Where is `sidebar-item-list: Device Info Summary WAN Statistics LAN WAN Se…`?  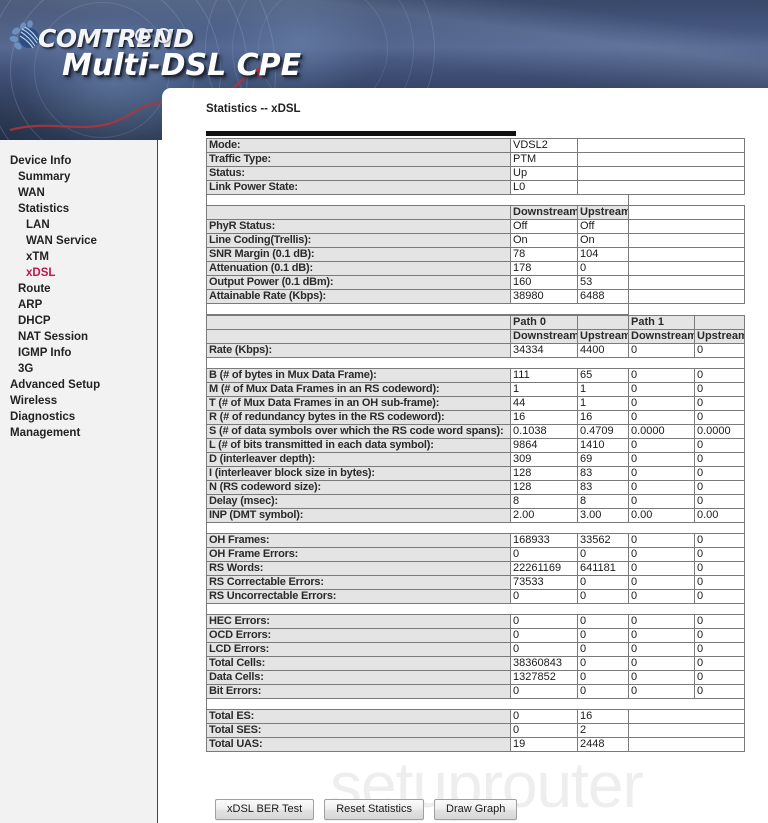
sidebar-item-list: Device Info Summary WAN Statistics LAN WAN Se… is located at coordinates (78, 297).